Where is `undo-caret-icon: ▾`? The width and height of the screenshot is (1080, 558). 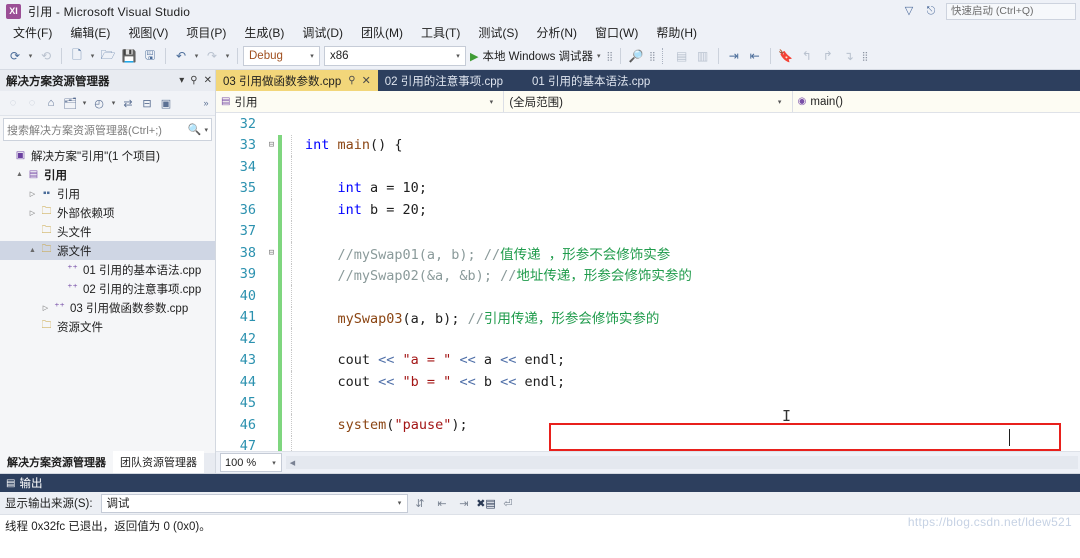 undo-caret-icon: ▾ is located at coordinates (196, 56).